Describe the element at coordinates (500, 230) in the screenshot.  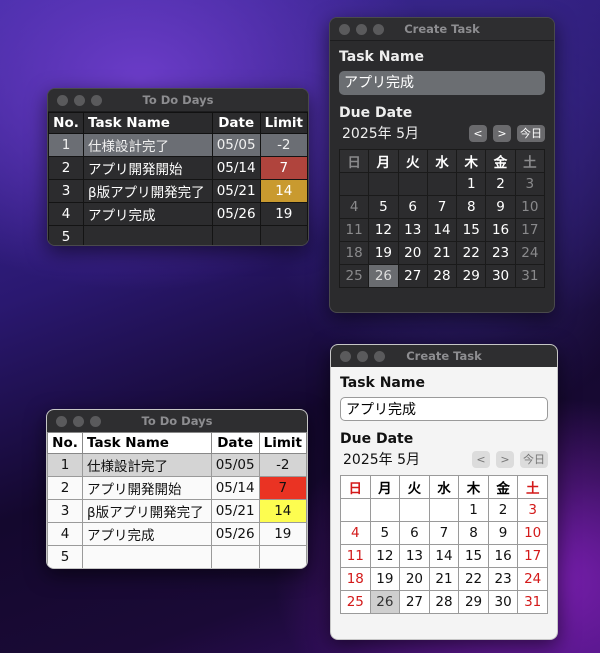
I see `calendar-day: 16` at that location.